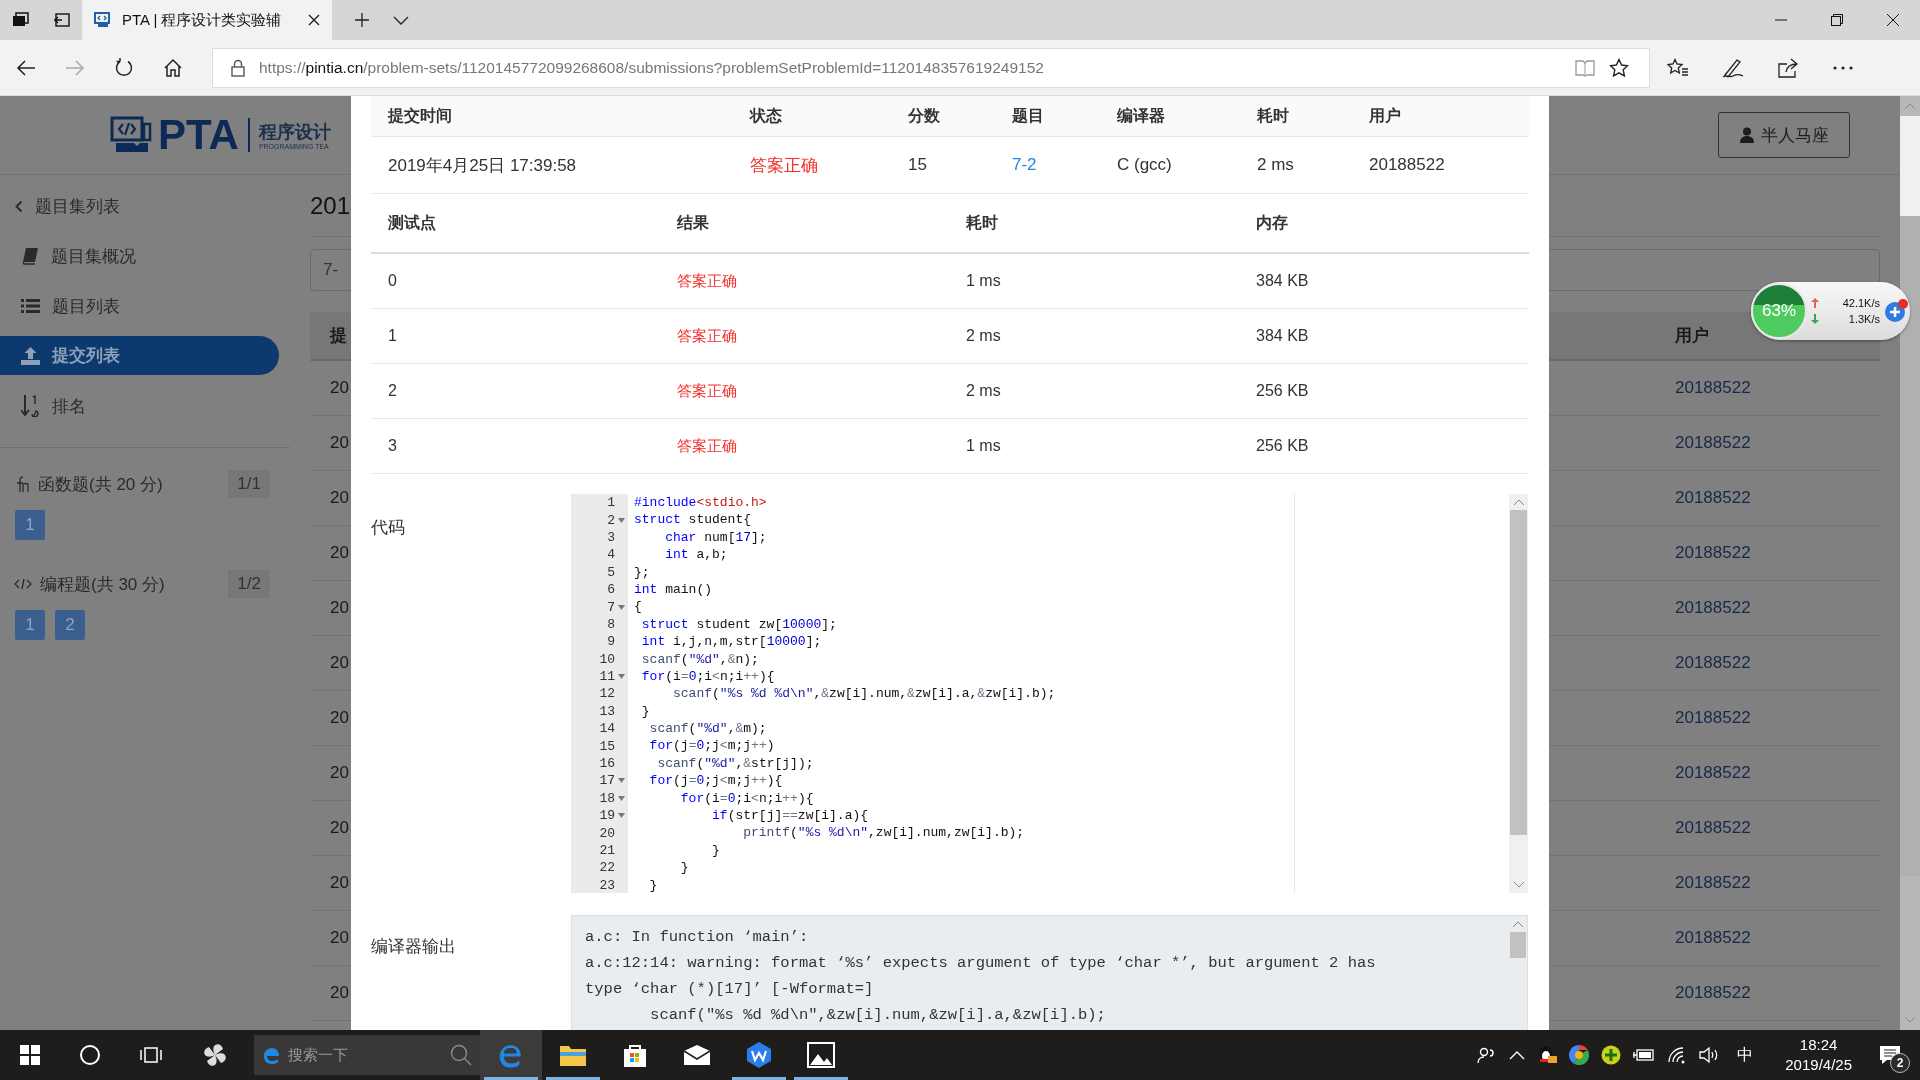  Describe the element at coordinates (362, 20) in the screenshot. I see `new-tab-icon` at that location.